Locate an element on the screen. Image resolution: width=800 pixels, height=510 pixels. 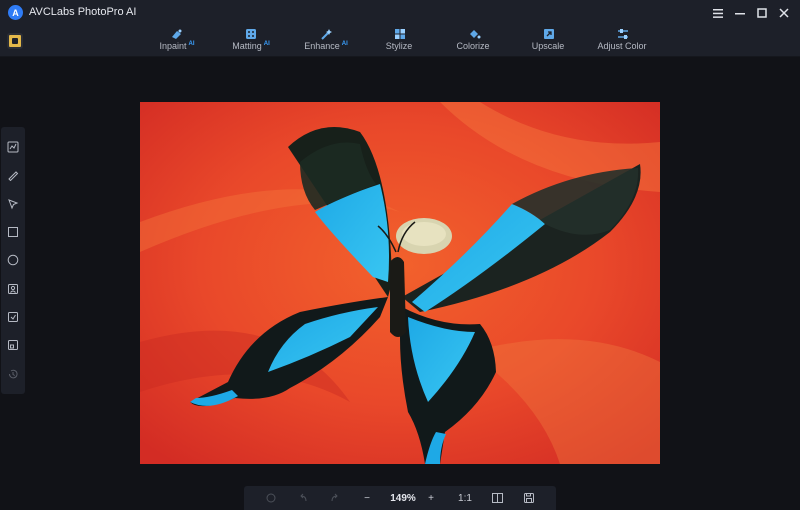
zoom-out-button: − is located at coordinates (367, 498).